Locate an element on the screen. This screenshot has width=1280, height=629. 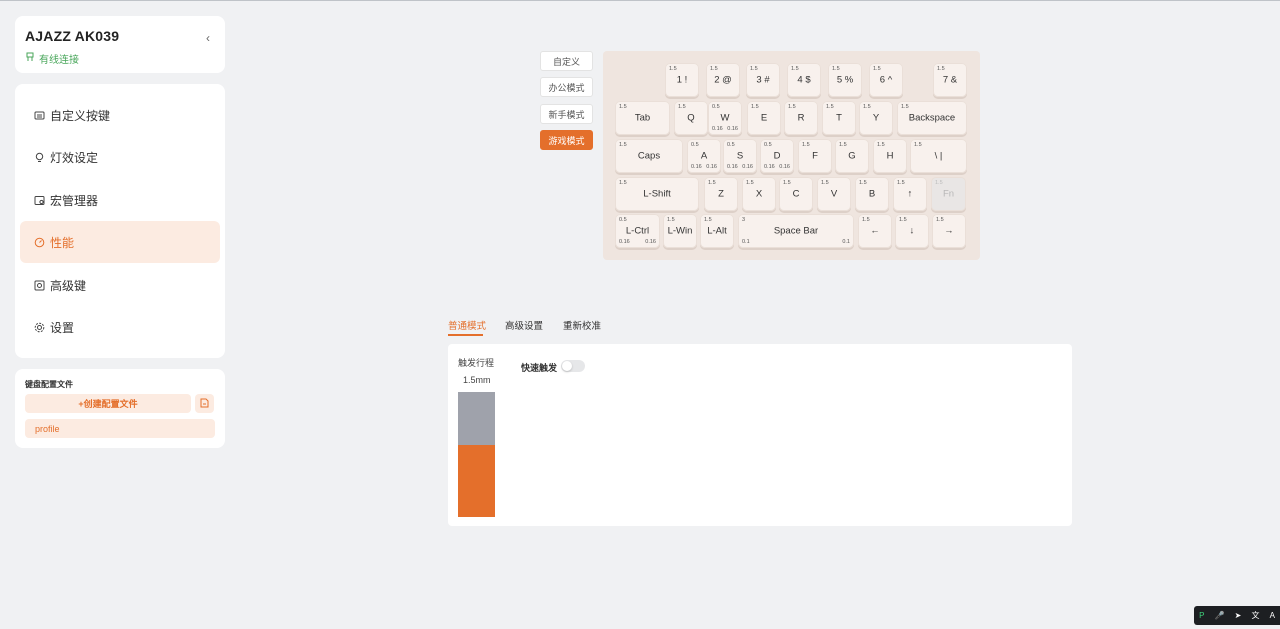
trigger-travel-slider is located at coordinates (476, 454).